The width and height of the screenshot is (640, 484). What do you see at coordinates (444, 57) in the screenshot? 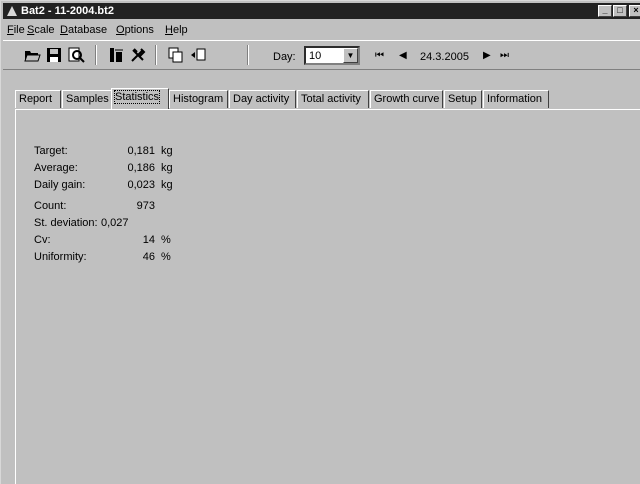
I see `current-date: 24.3.2005` at bounding box center [444, 57].